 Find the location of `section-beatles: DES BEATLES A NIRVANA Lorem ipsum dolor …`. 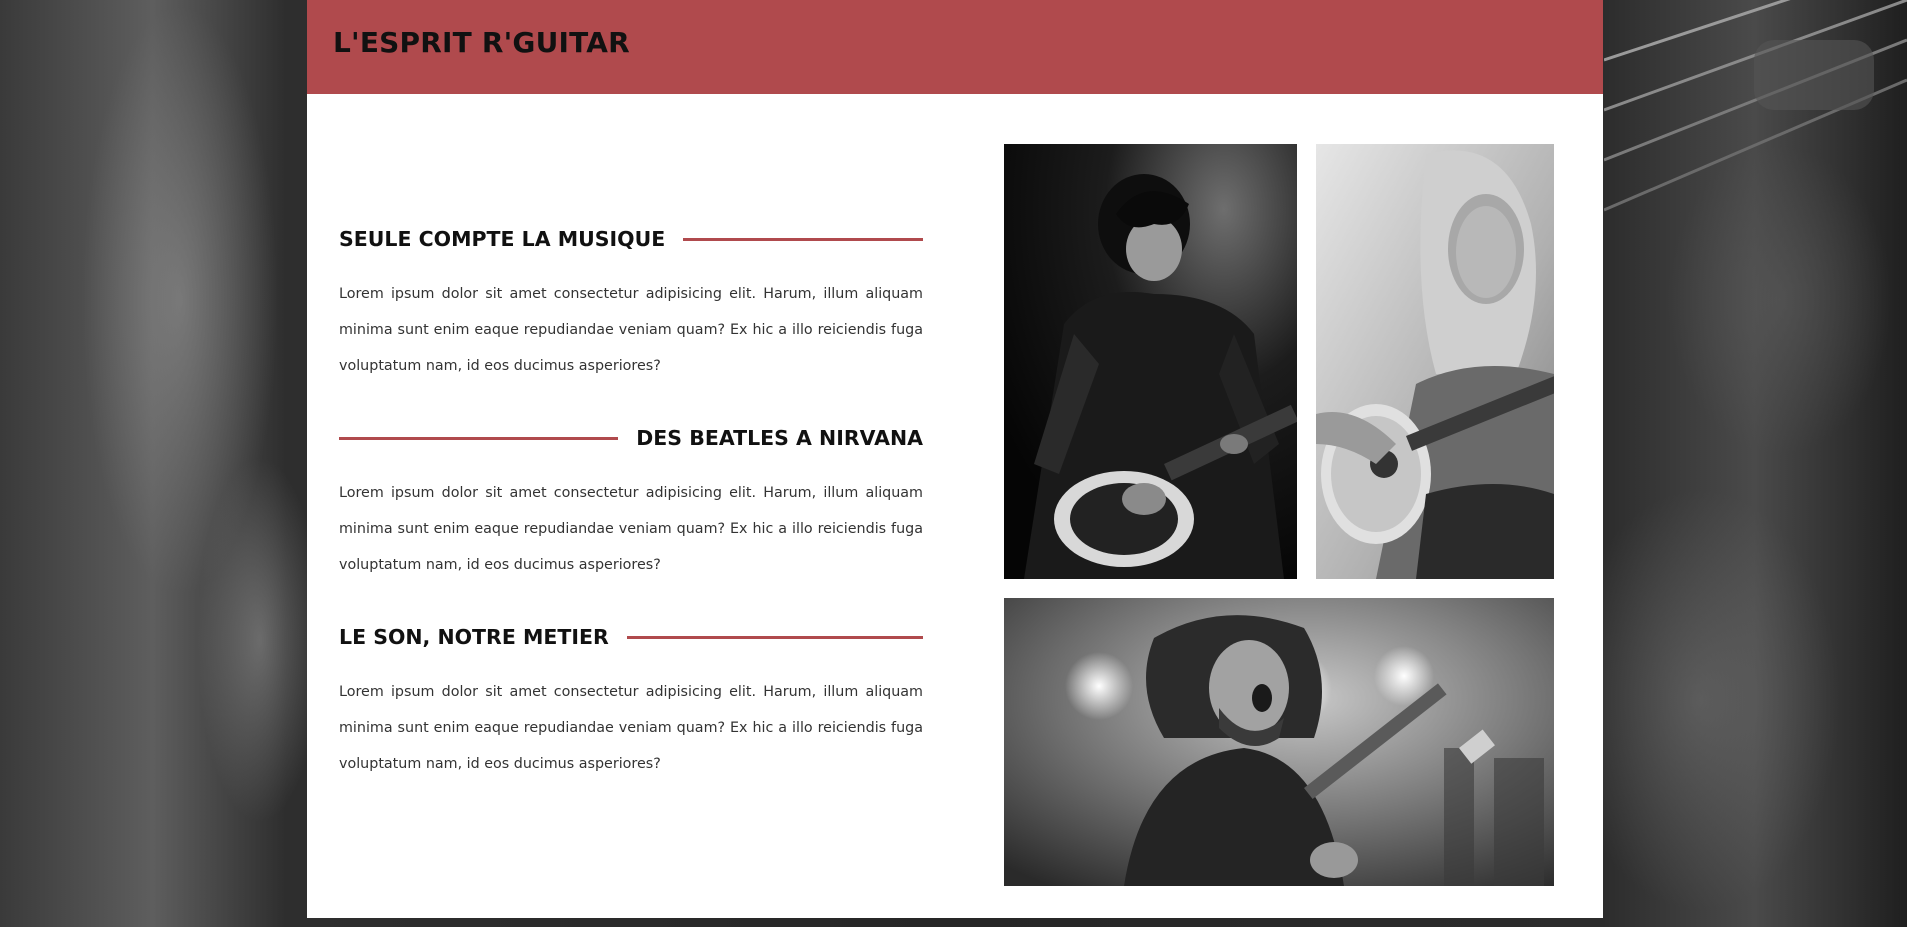

section-beatles: DES BEATLES A NIRVANA Lorem ipsum dolor … is located at coordinates (631, 503).